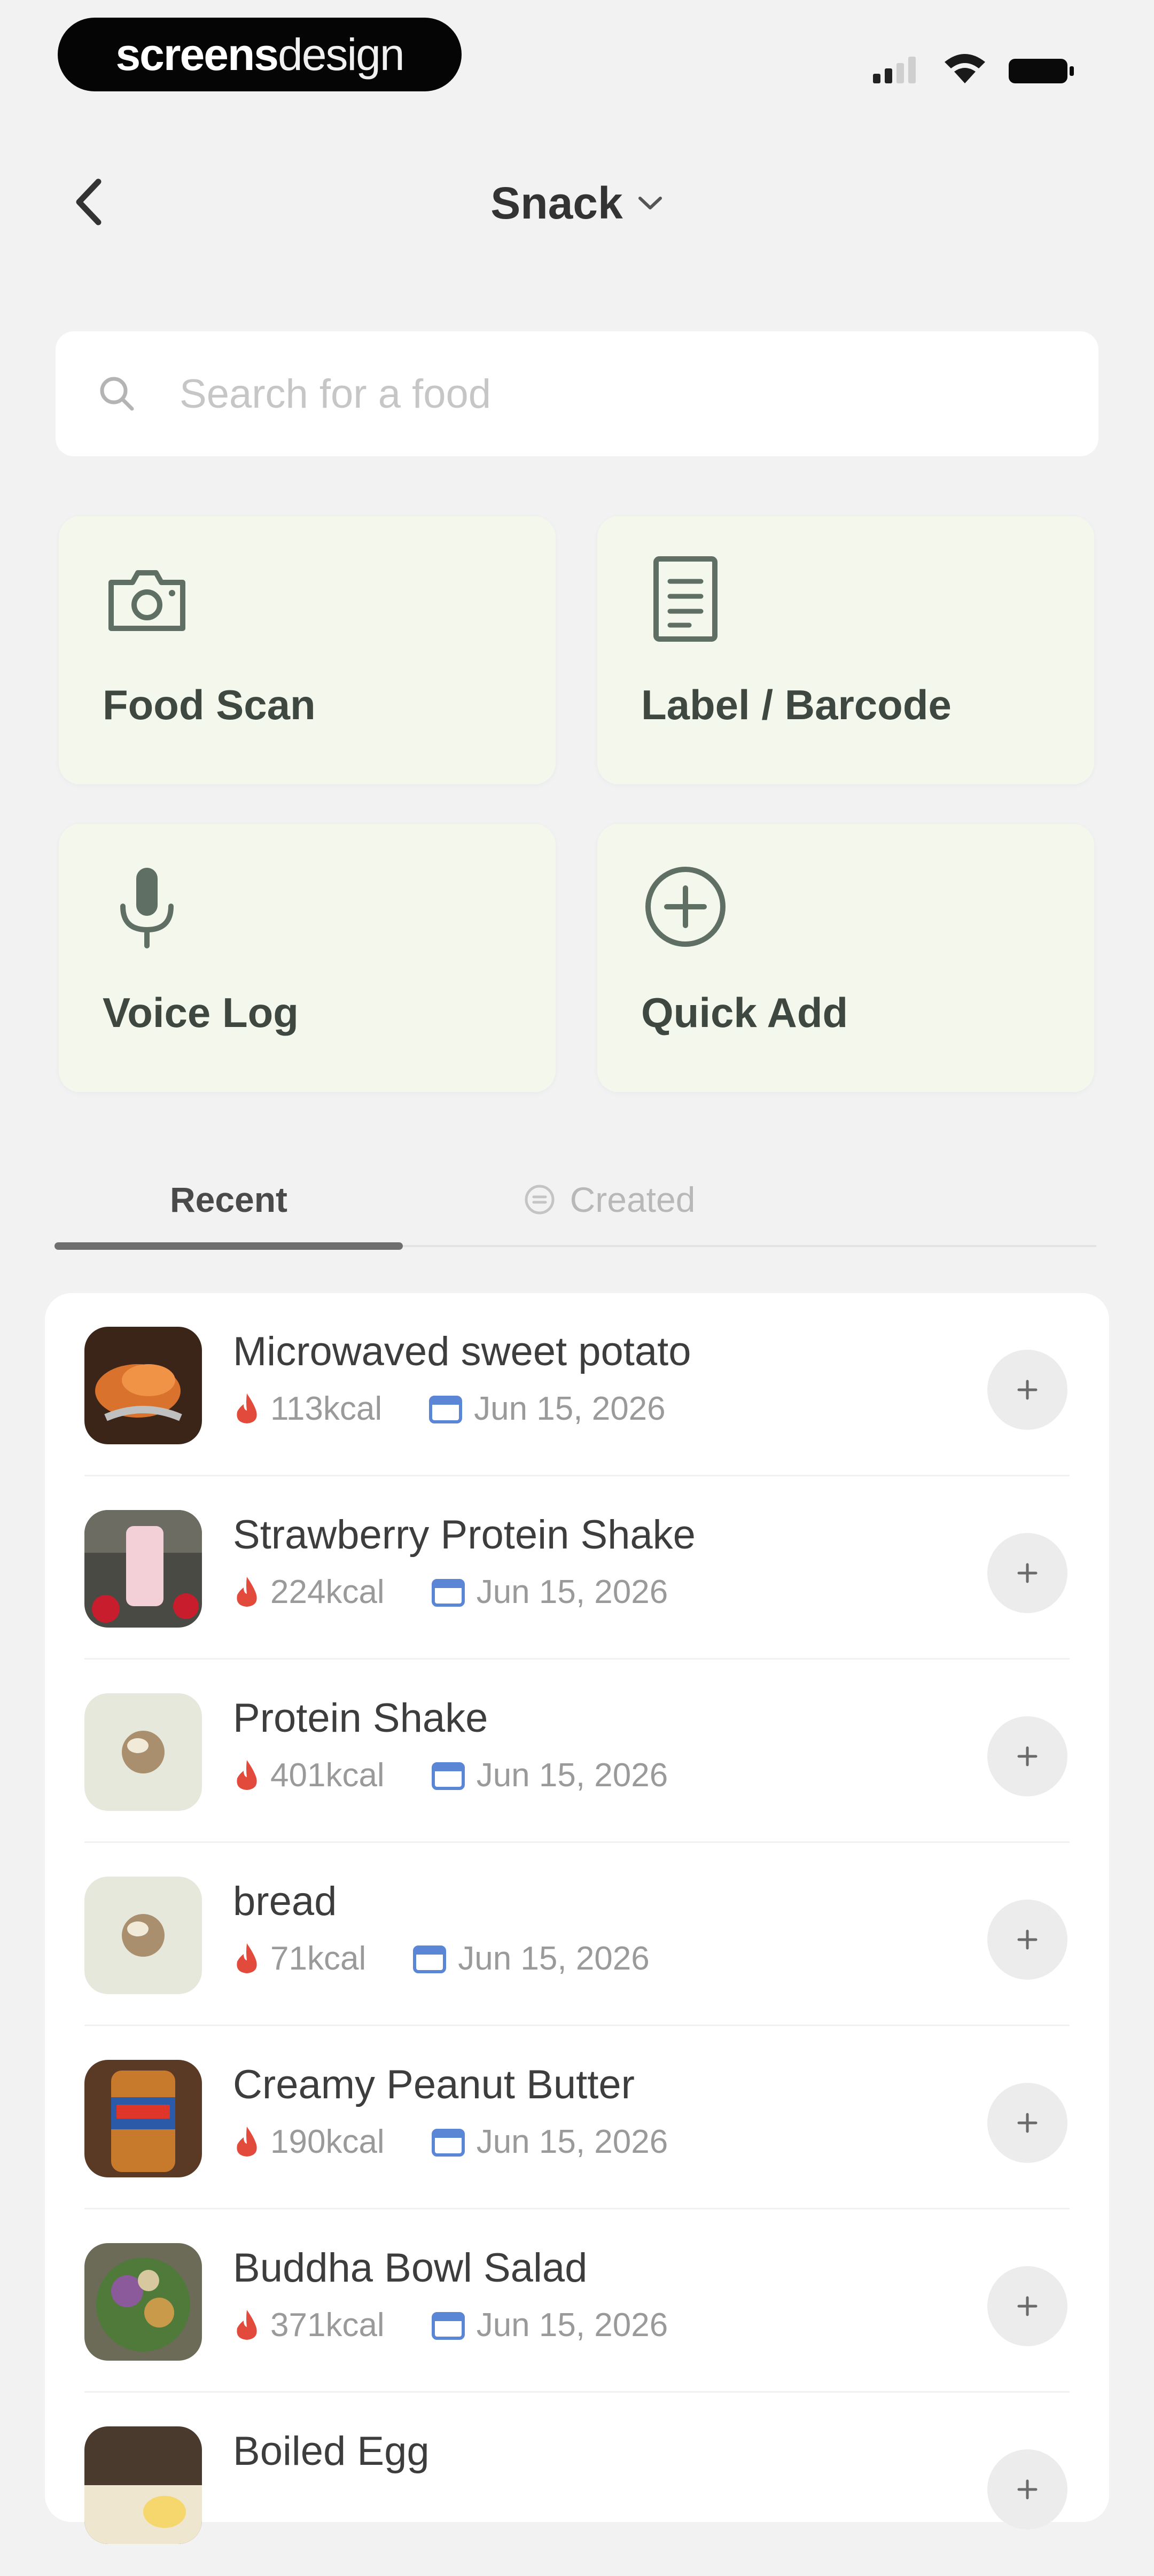  Describe the element at coordinates (285, 1901) in the screenshot. I see `food-name: bread` at that location.